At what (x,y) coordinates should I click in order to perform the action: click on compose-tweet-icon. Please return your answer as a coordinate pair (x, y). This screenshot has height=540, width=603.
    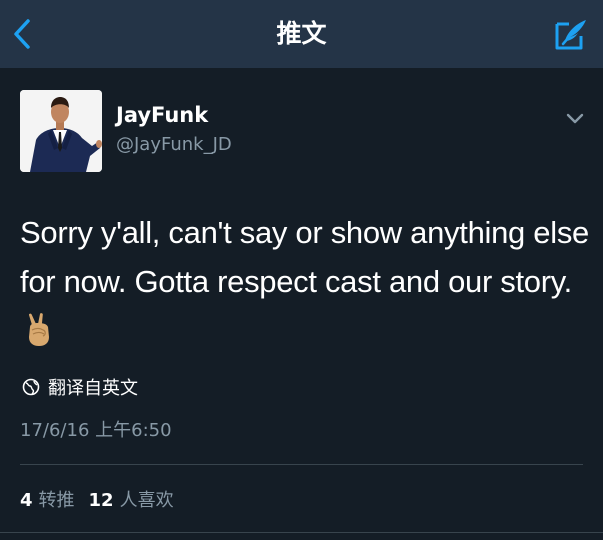
    Looking at the image, I should click on (570, 35).